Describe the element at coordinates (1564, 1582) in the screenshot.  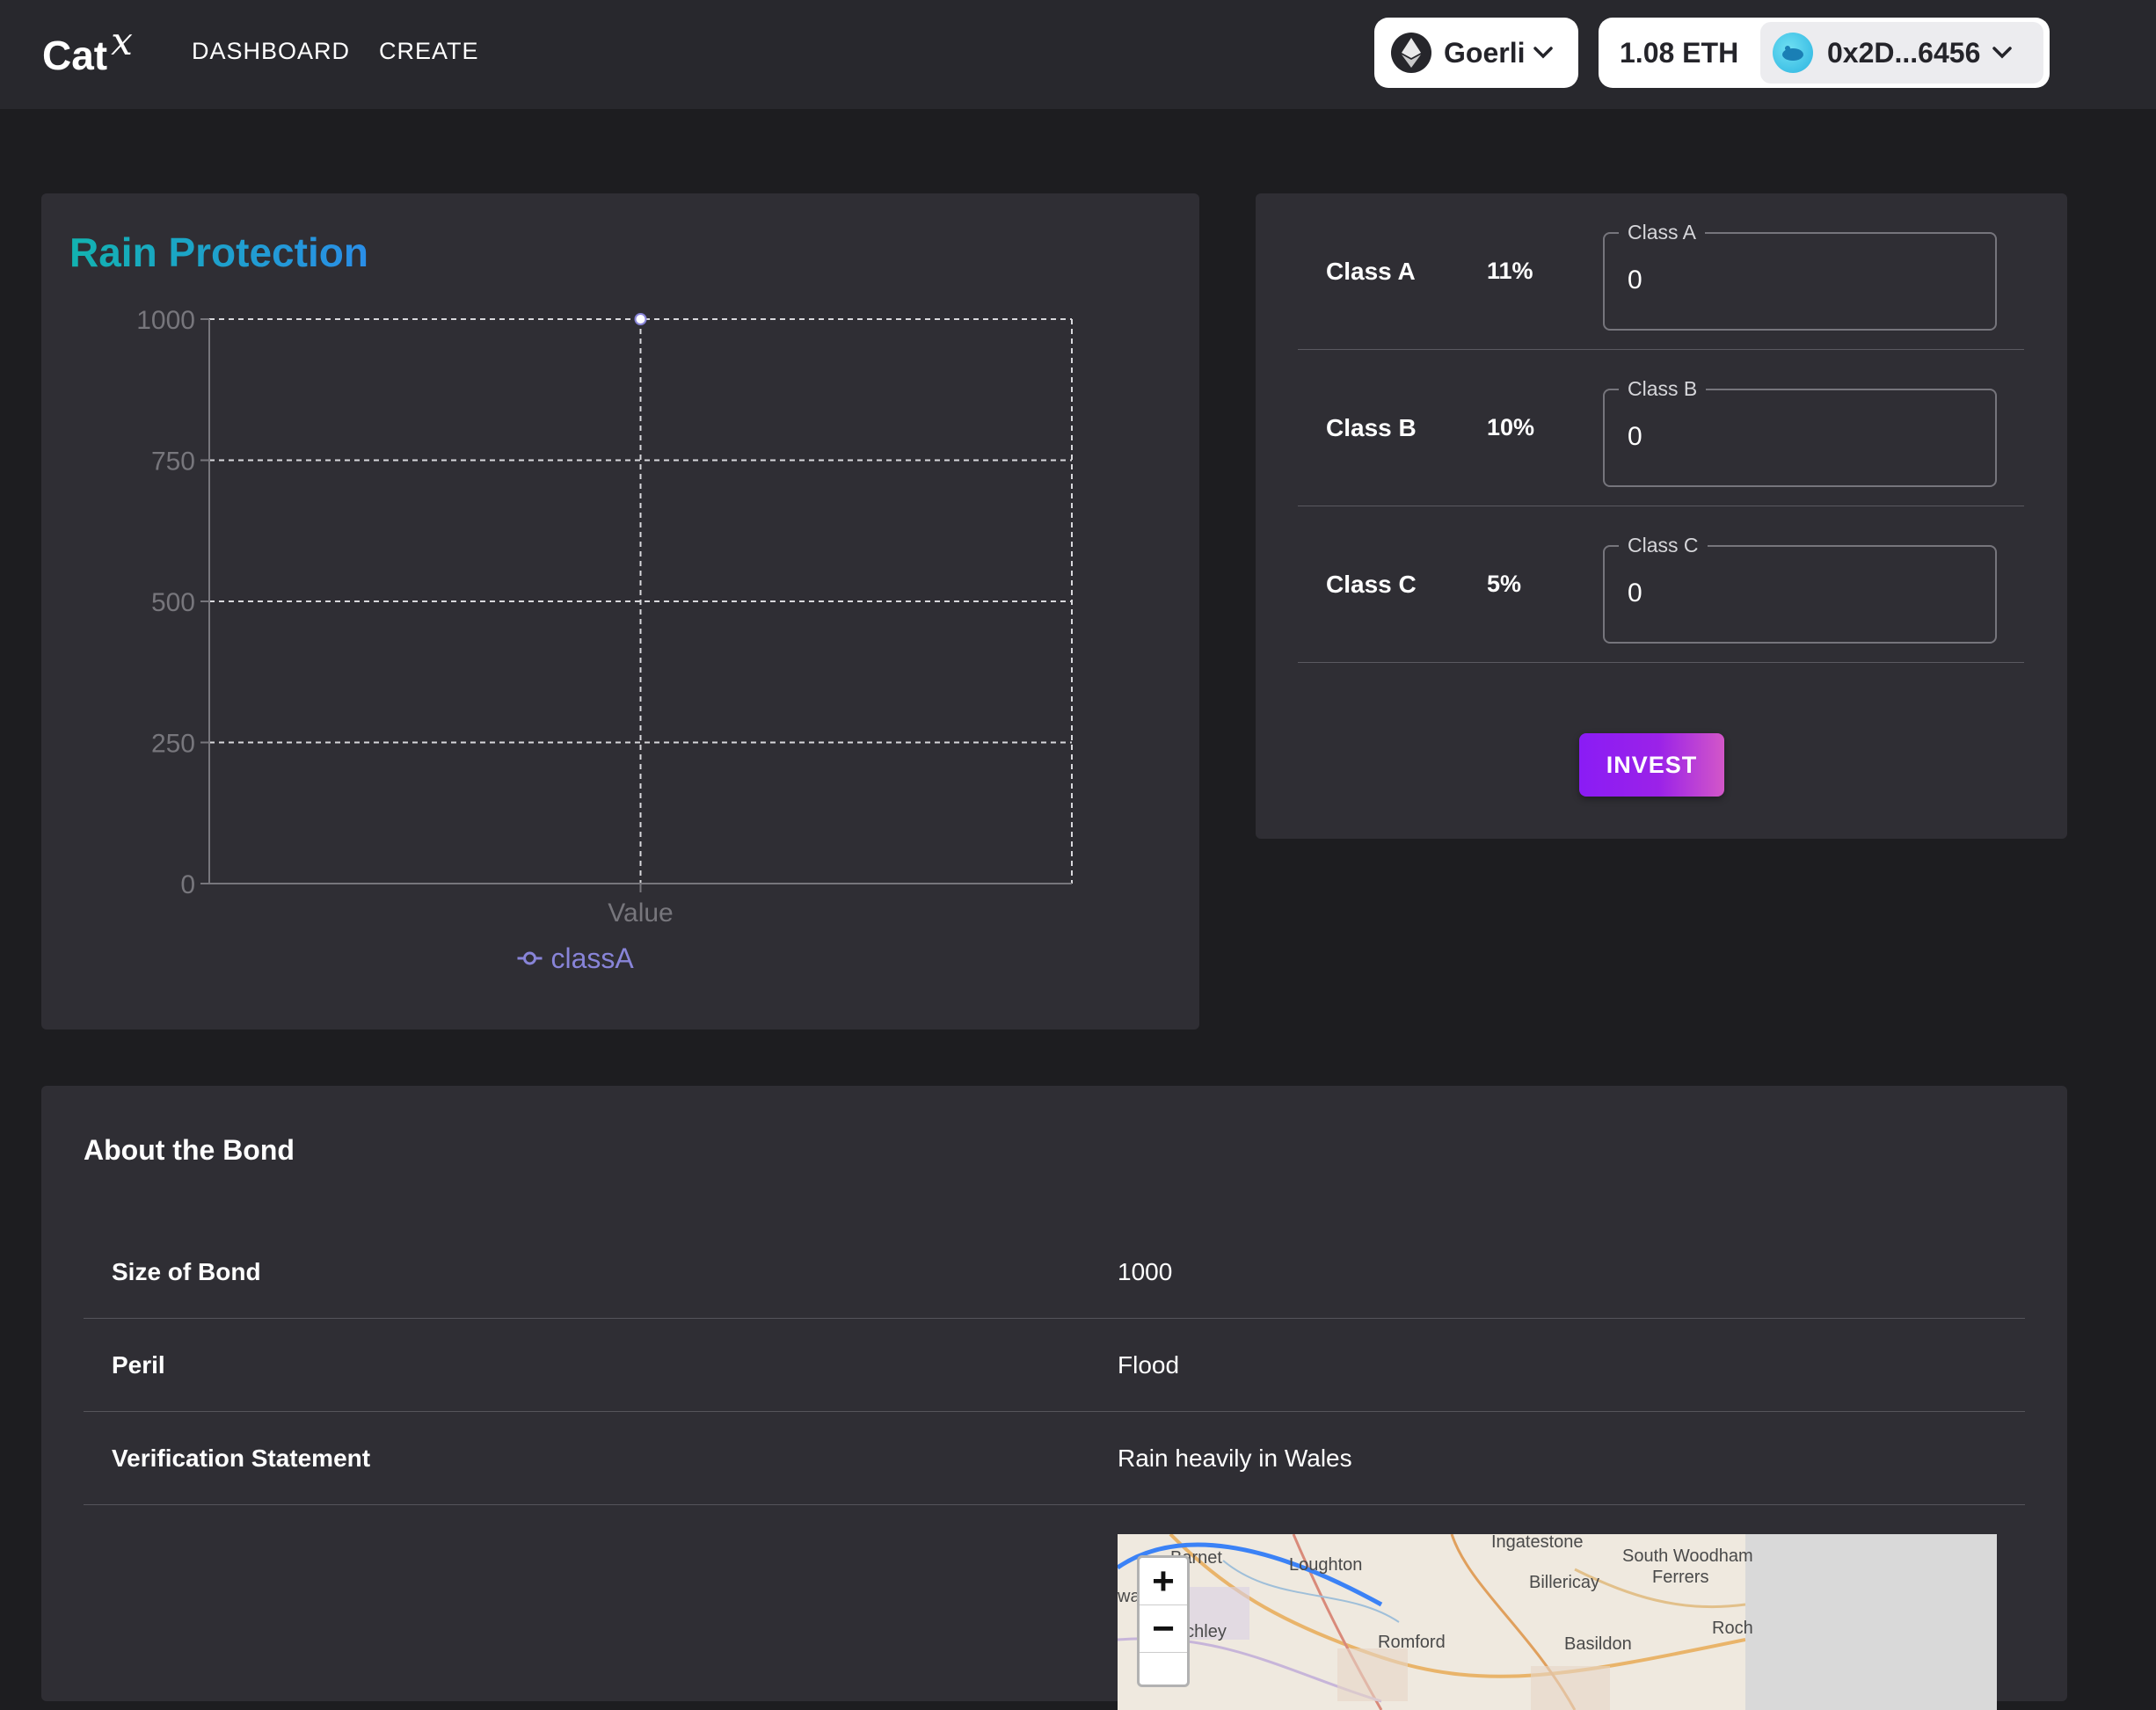
I see `map-place-label: Billericay` at that location.